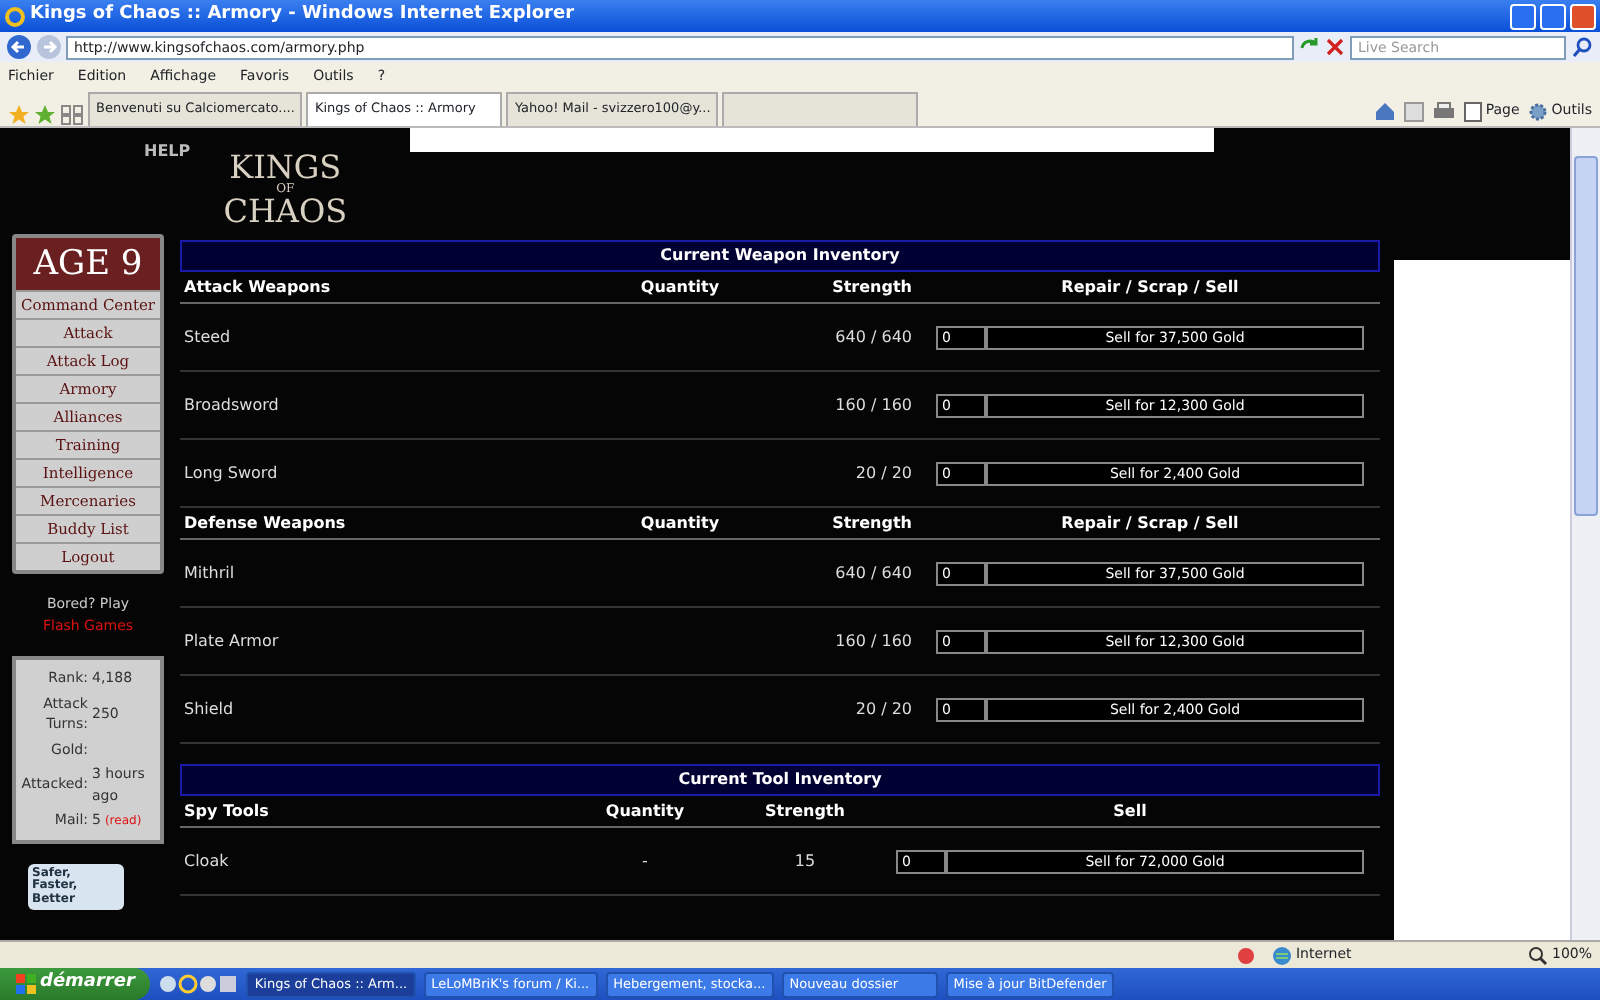 Image resolution: width=1600 pixels, height=1000 pixels. What do you see at coordinates (231, 473) in the screenshot?
I see `item-name: Long Sword` at bounding box center [231, 473].